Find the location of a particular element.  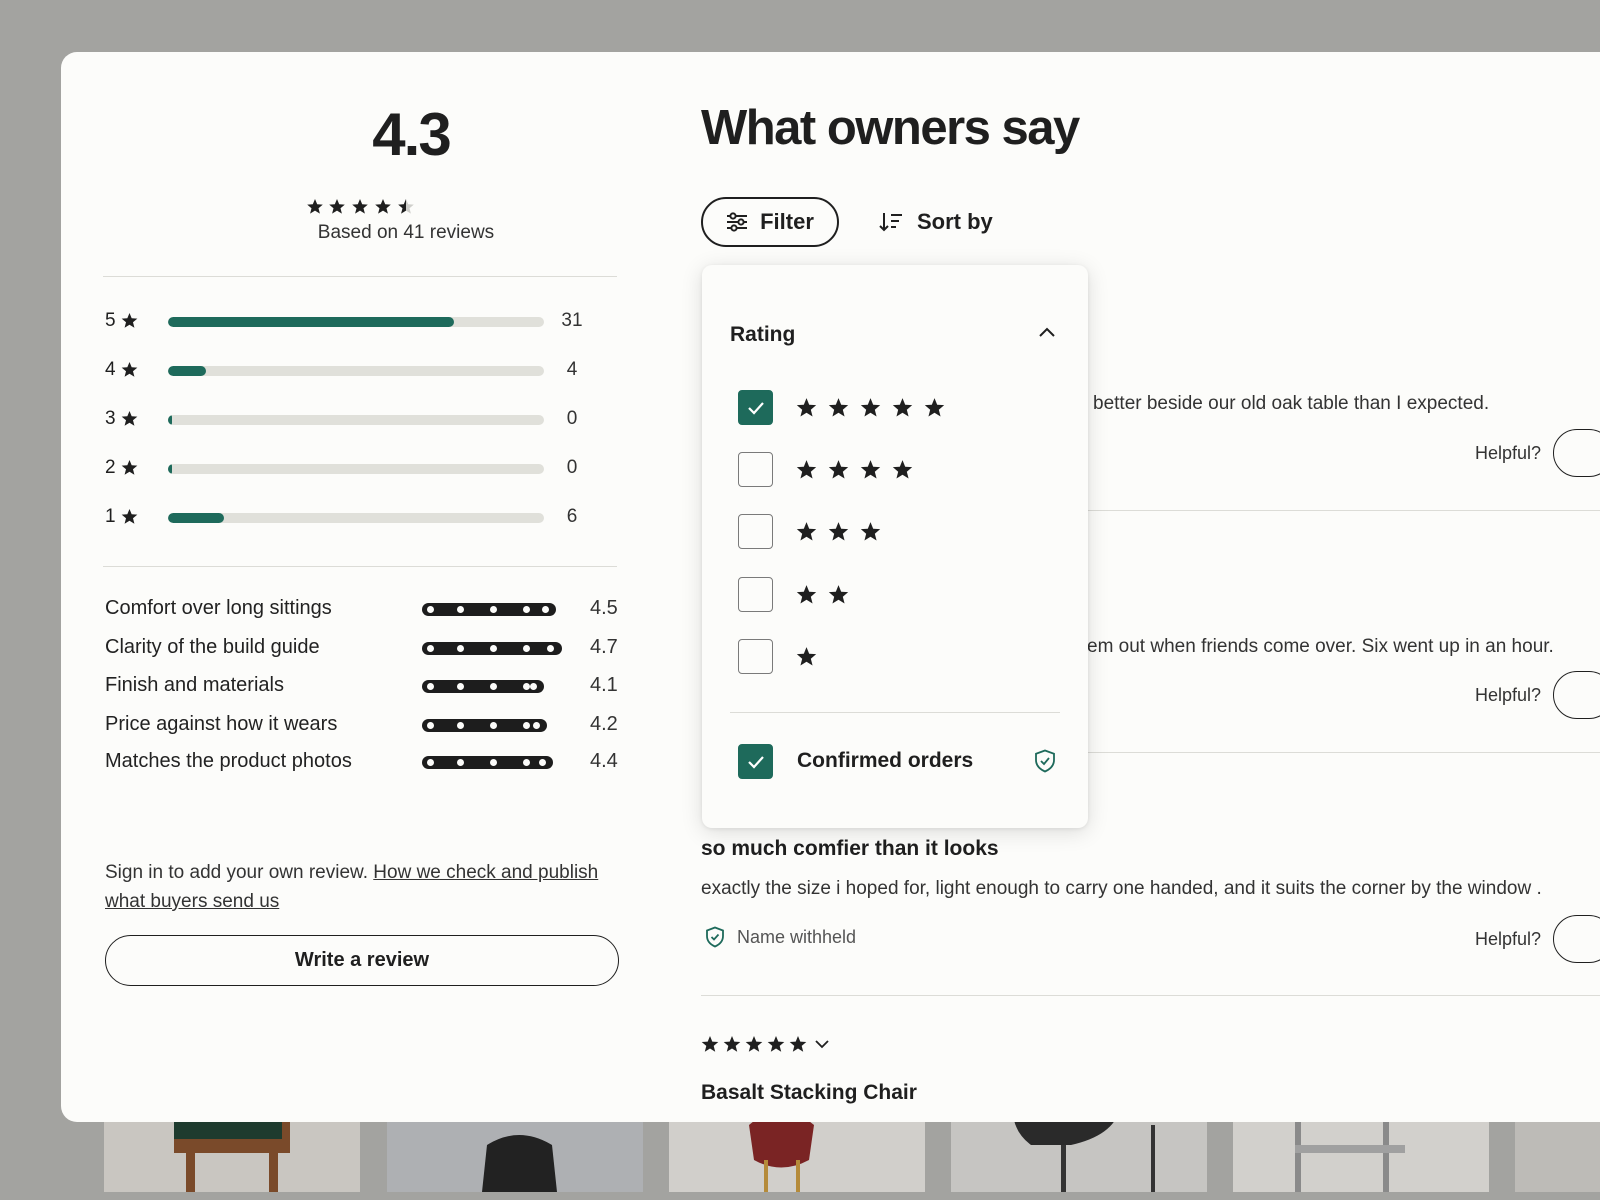

confirmed-orders-checkbox is located at coordinates (755, 761).